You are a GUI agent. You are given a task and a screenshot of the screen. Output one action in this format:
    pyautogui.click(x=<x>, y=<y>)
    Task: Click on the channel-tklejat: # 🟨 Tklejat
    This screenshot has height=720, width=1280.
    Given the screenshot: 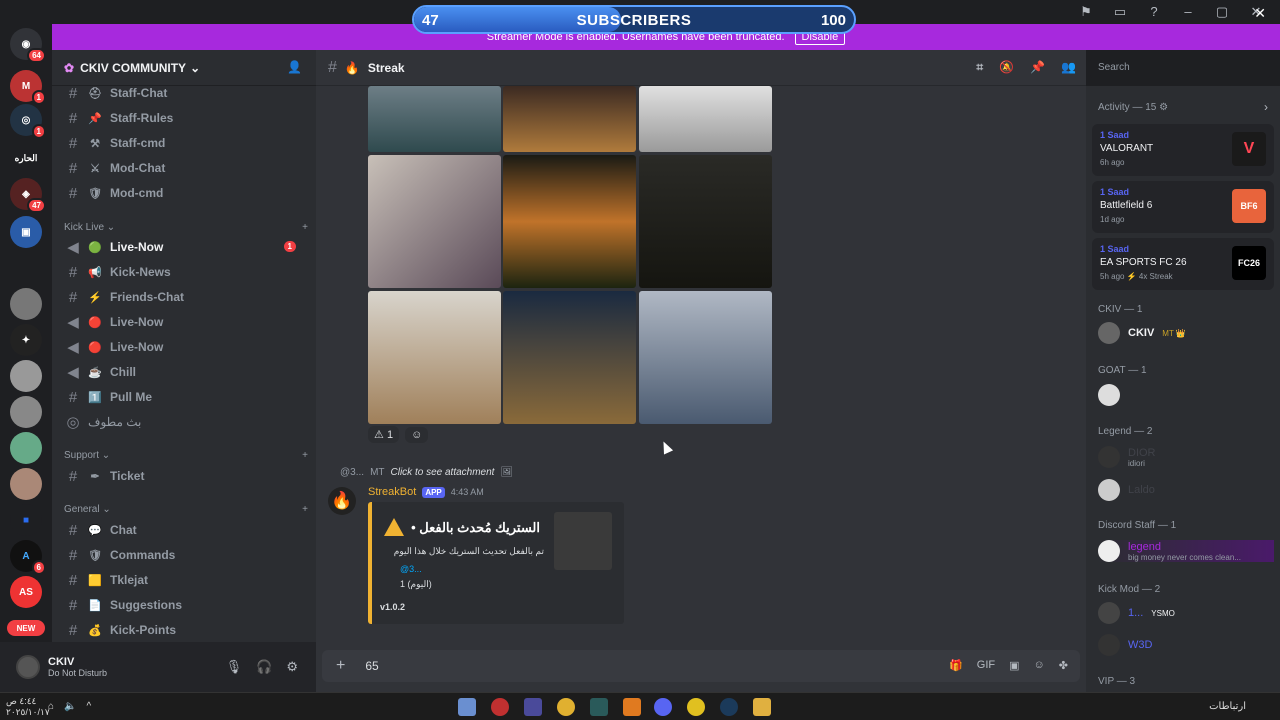 What is the action you would take?
    pyautogui.click(x=184, y=580)
    